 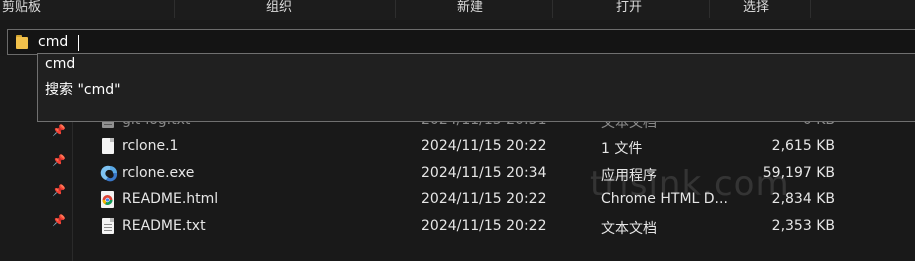 I want to click on file-icon, so click(x=108, y=147).